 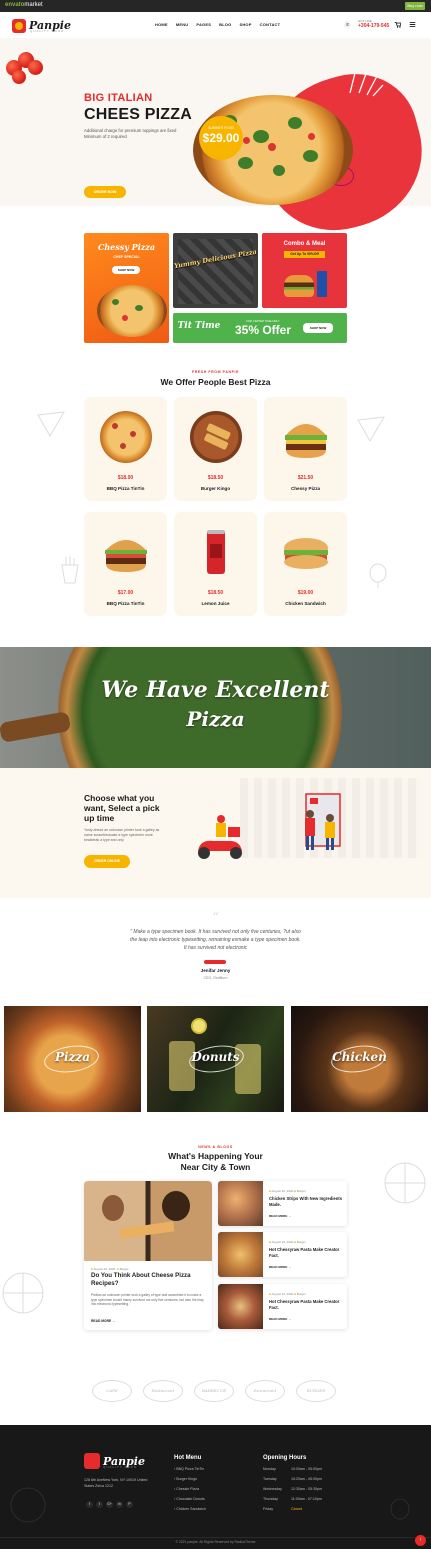 What do you see at coordinates (359, 1059) in the screenshot?
I see `category-chicken: Chicken` at bounding box center [359, 1059].